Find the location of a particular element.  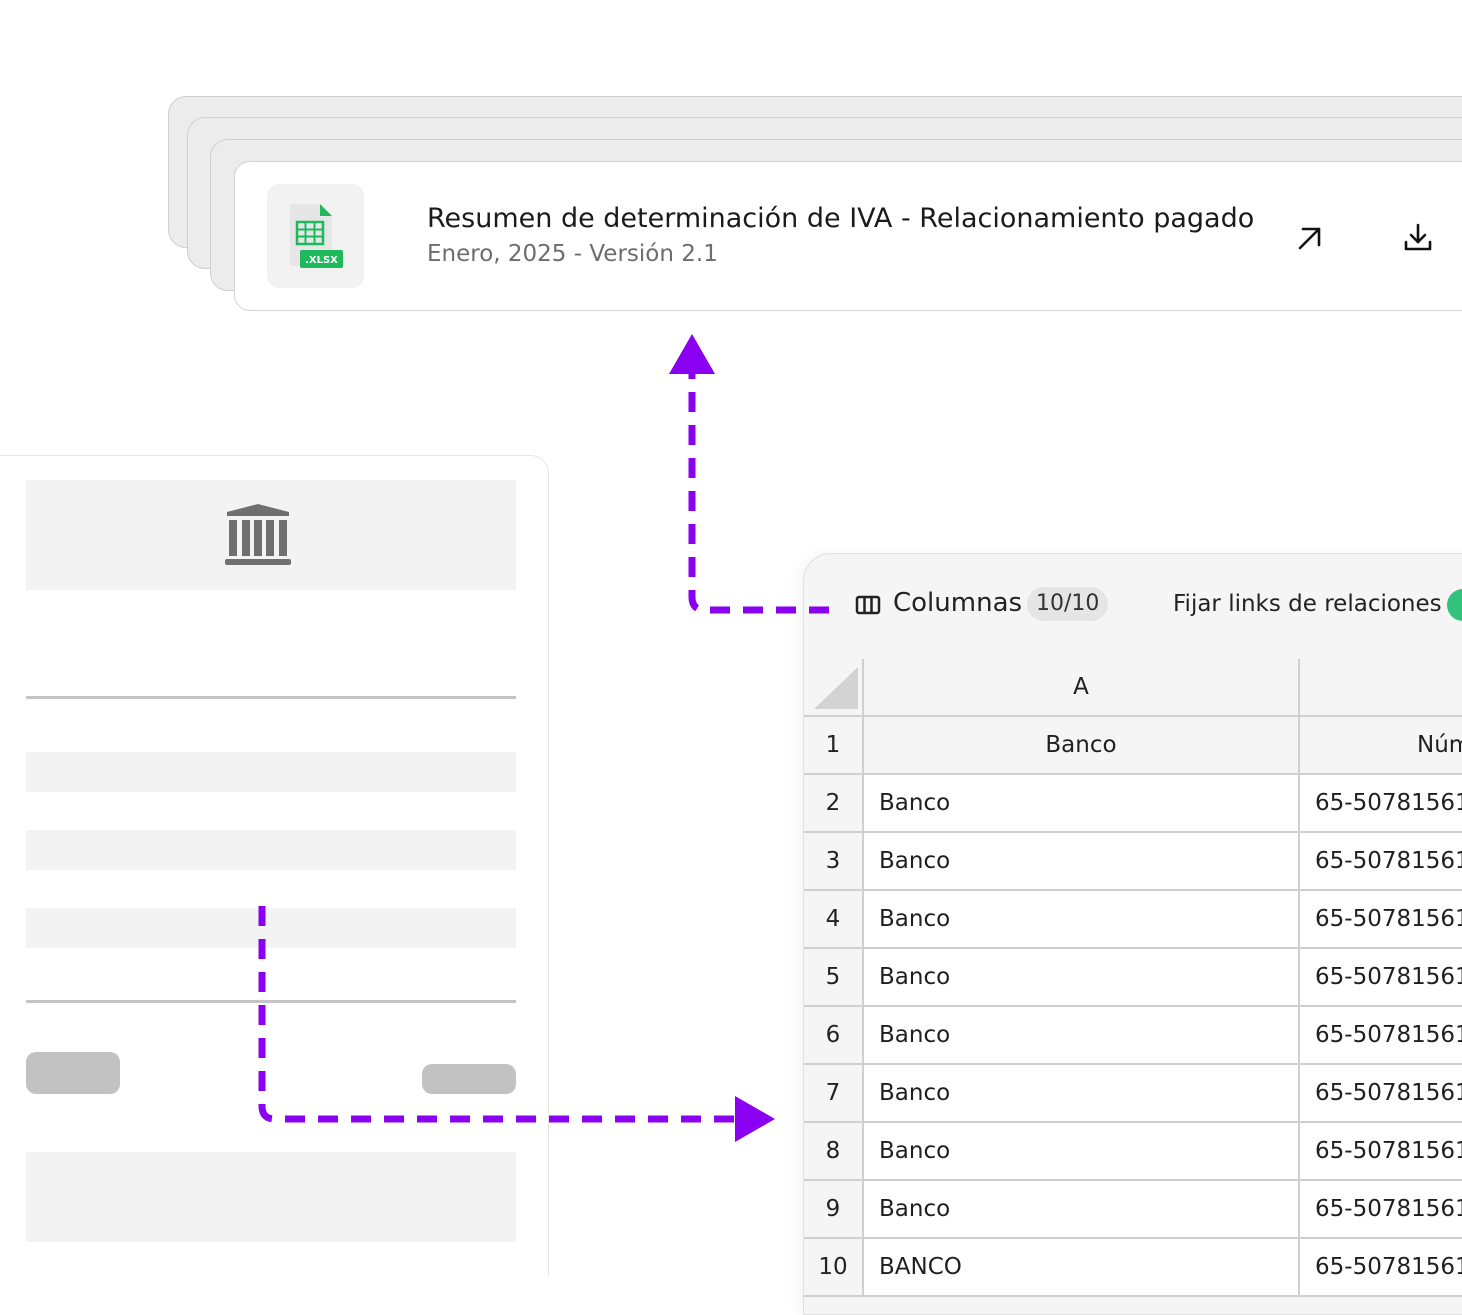

file-subtitle: Enero, 2025 - Versión 2.1 is located at coordinates (572, 254).